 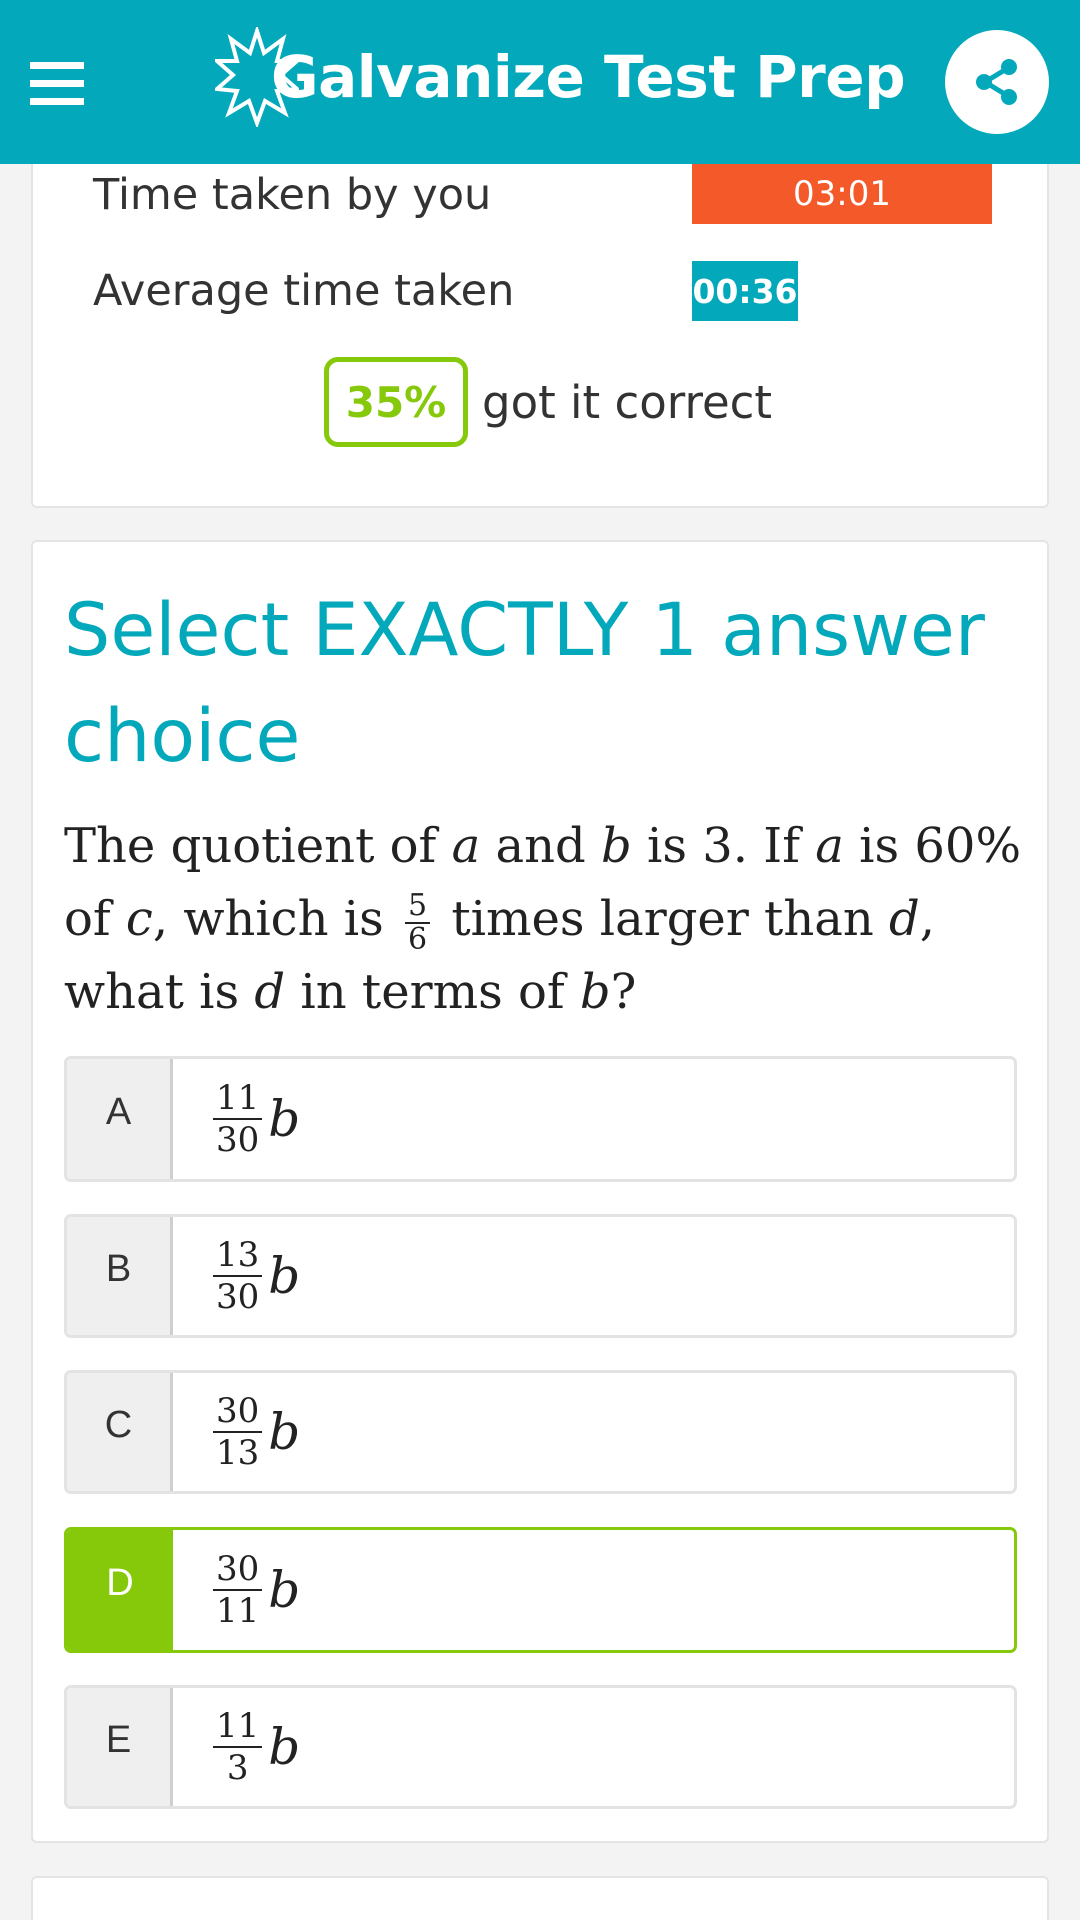 What do you see at coordinates (256, 1276) in the screenshot?
I see `choice-answer: 13 30 b` at bounding box center [256, 1276].